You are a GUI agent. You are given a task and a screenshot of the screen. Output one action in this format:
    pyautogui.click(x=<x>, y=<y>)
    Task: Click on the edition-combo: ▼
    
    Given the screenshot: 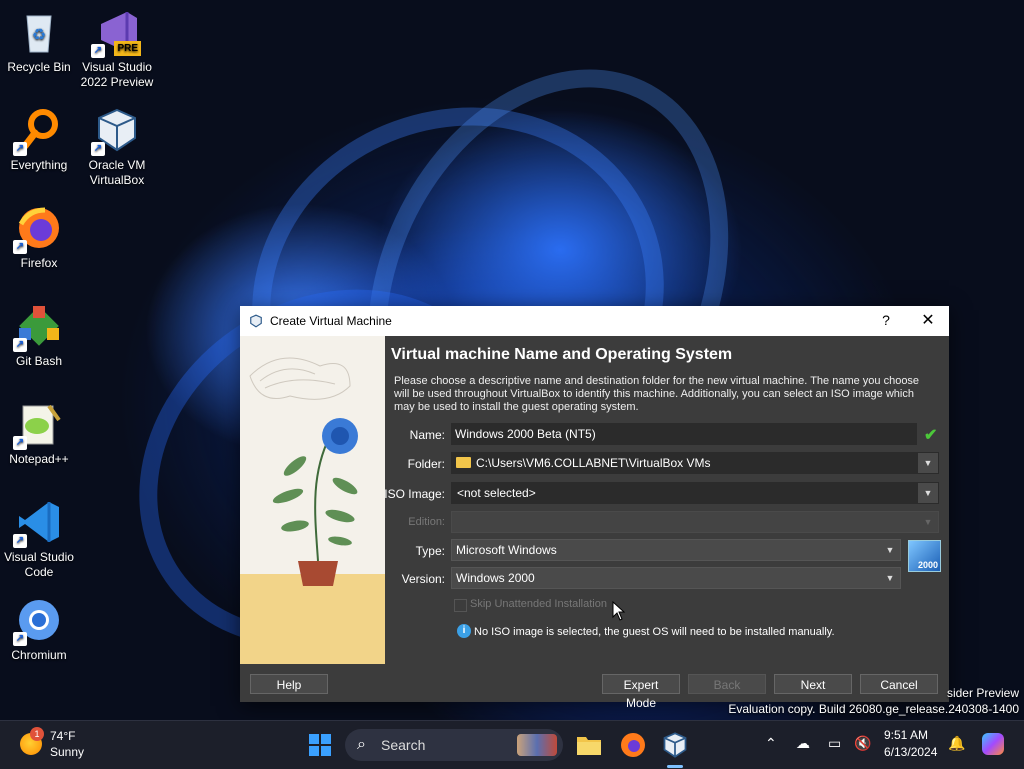 What is the action you would take?
    pyautogui.click(x=695, y=522)
    